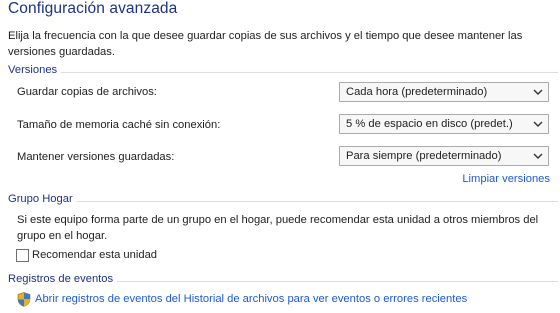  I want to click on cache-size-value: 5 % de espacio en disco (predet.), so click(429, 124).